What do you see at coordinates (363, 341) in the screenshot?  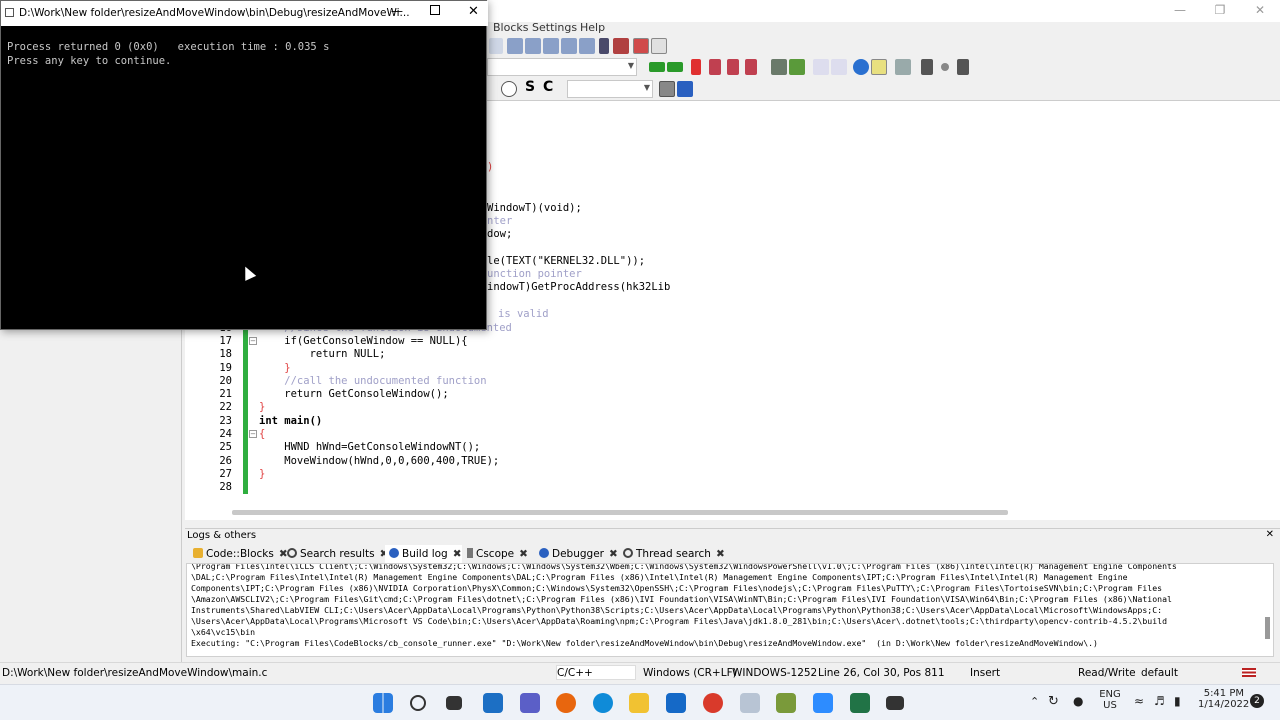 I see `code-line: if(GetConsoleWindow == NULL){` at bounding box center [363, 341].